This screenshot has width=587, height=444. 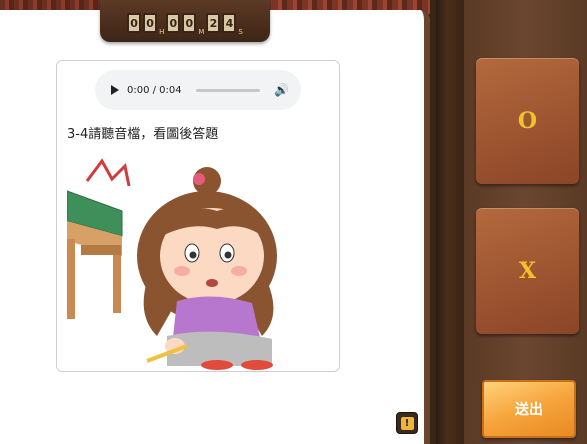 What do you see at coordinates (527, 121) in the screenshot?
I see `answer-o-button: O` at bounding box center [527, 121].